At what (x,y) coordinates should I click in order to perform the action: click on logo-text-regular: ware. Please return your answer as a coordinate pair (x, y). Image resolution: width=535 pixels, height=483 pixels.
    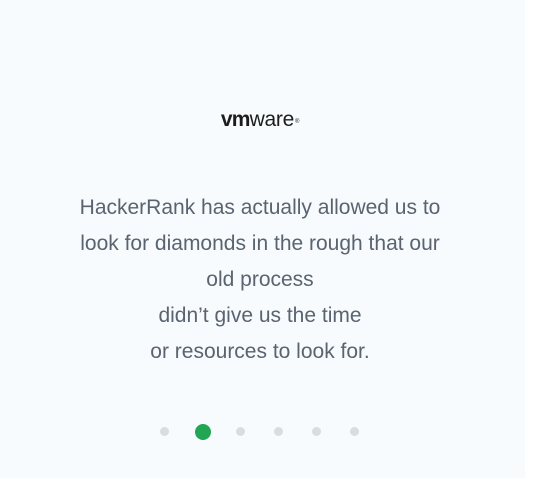
    Looking at the image, I should click on (272, 119).